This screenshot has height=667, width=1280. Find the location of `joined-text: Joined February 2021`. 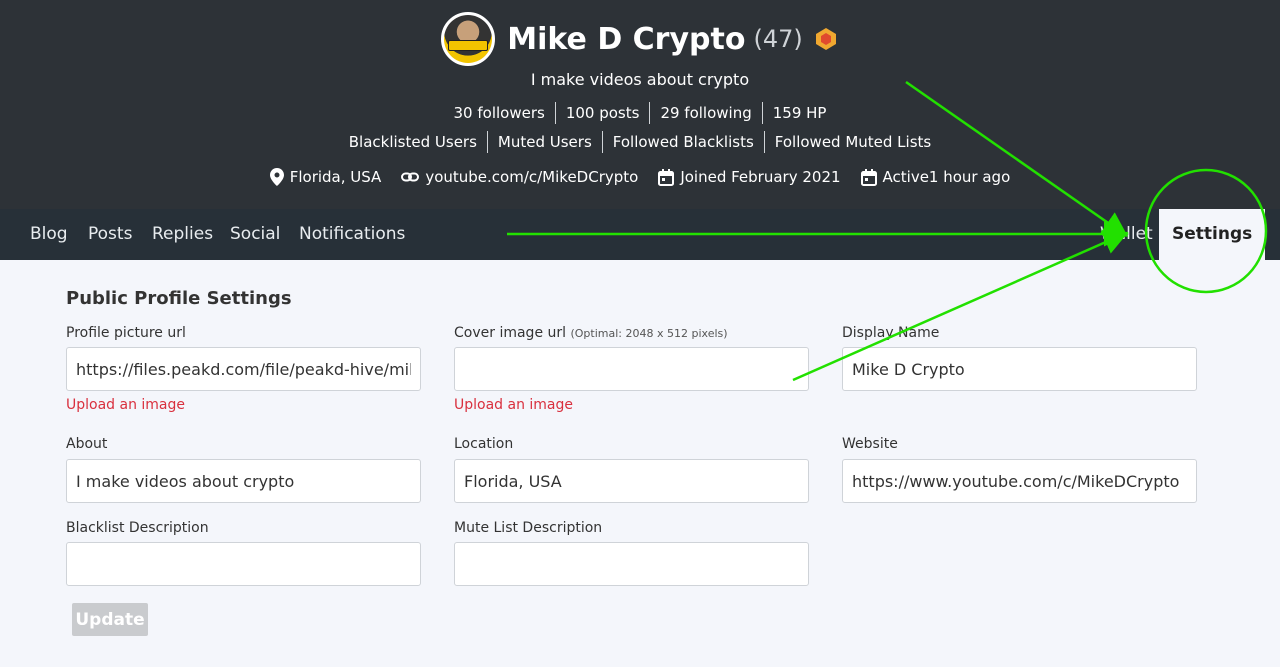

joined-text: Joined February 2021 is located at coordinates (760, 177).